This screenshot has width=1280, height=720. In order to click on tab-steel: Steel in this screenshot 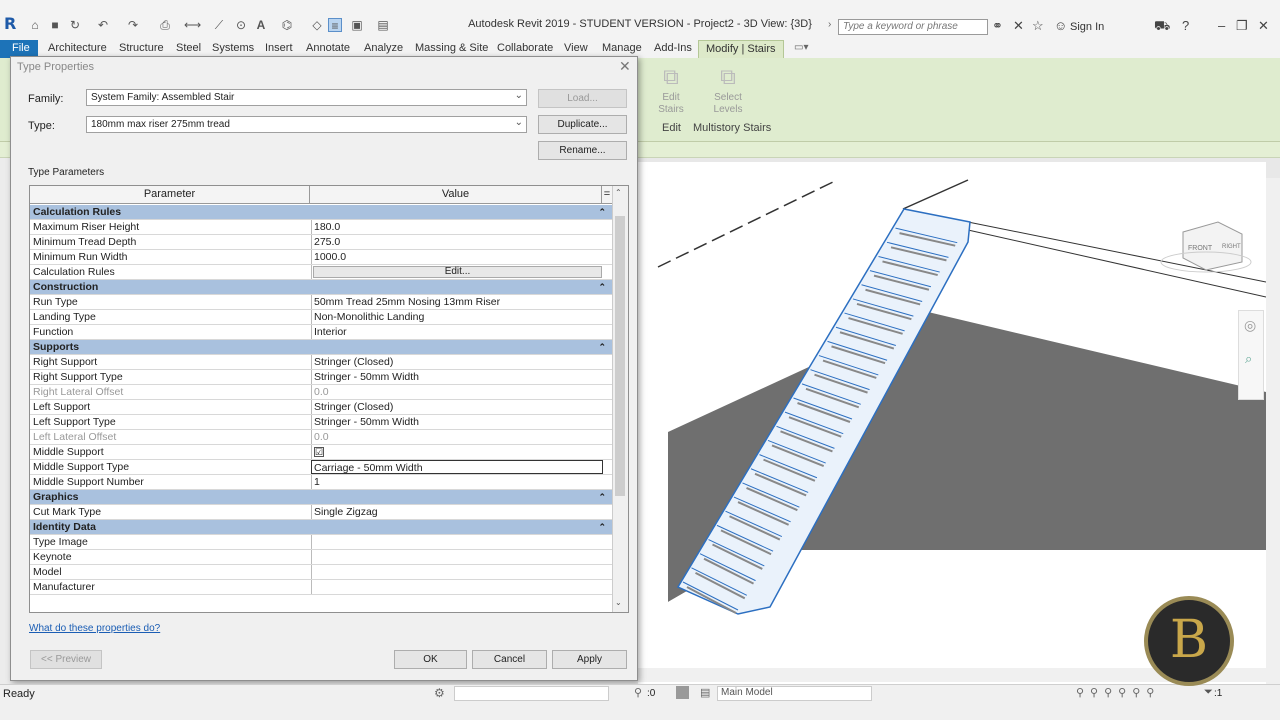, I will do `click(188, 48)`.